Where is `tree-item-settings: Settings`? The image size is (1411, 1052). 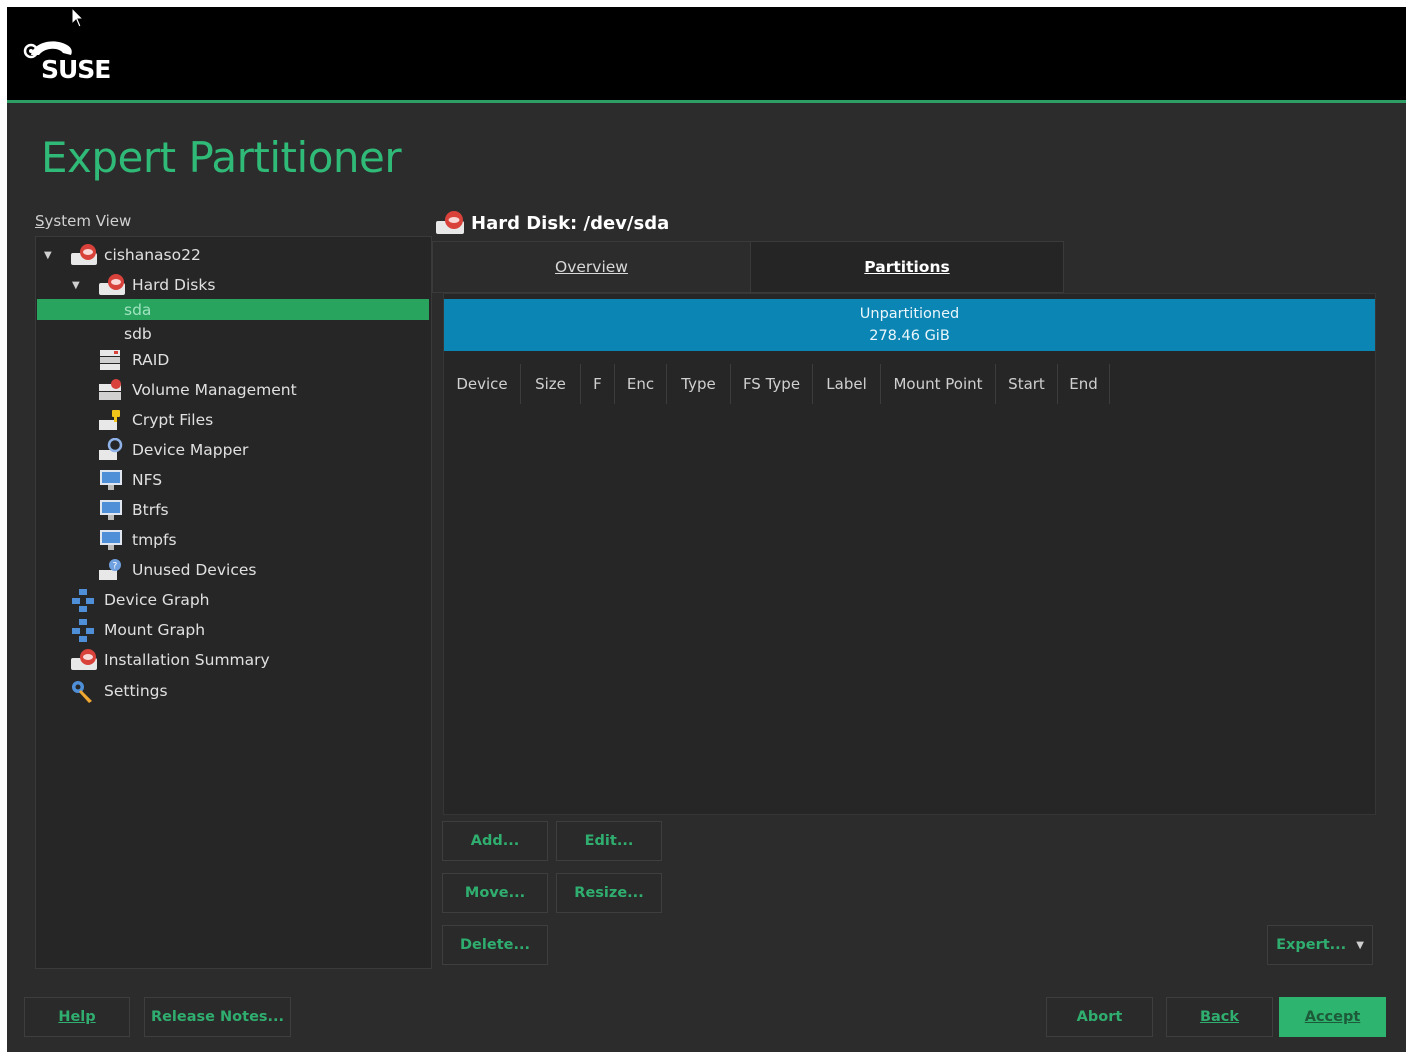
tree-item-settings: Settings is located at coordinates (119, 691).